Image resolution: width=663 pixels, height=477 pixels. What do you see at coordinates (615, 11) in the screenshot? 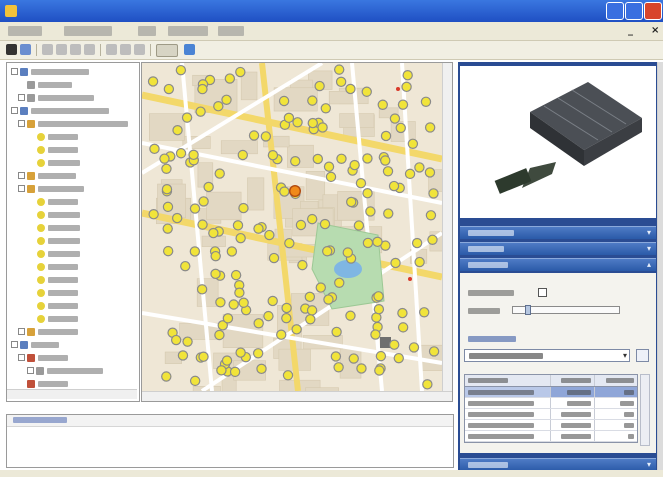
I see `minimize-button` at bounding box center [615, 11].